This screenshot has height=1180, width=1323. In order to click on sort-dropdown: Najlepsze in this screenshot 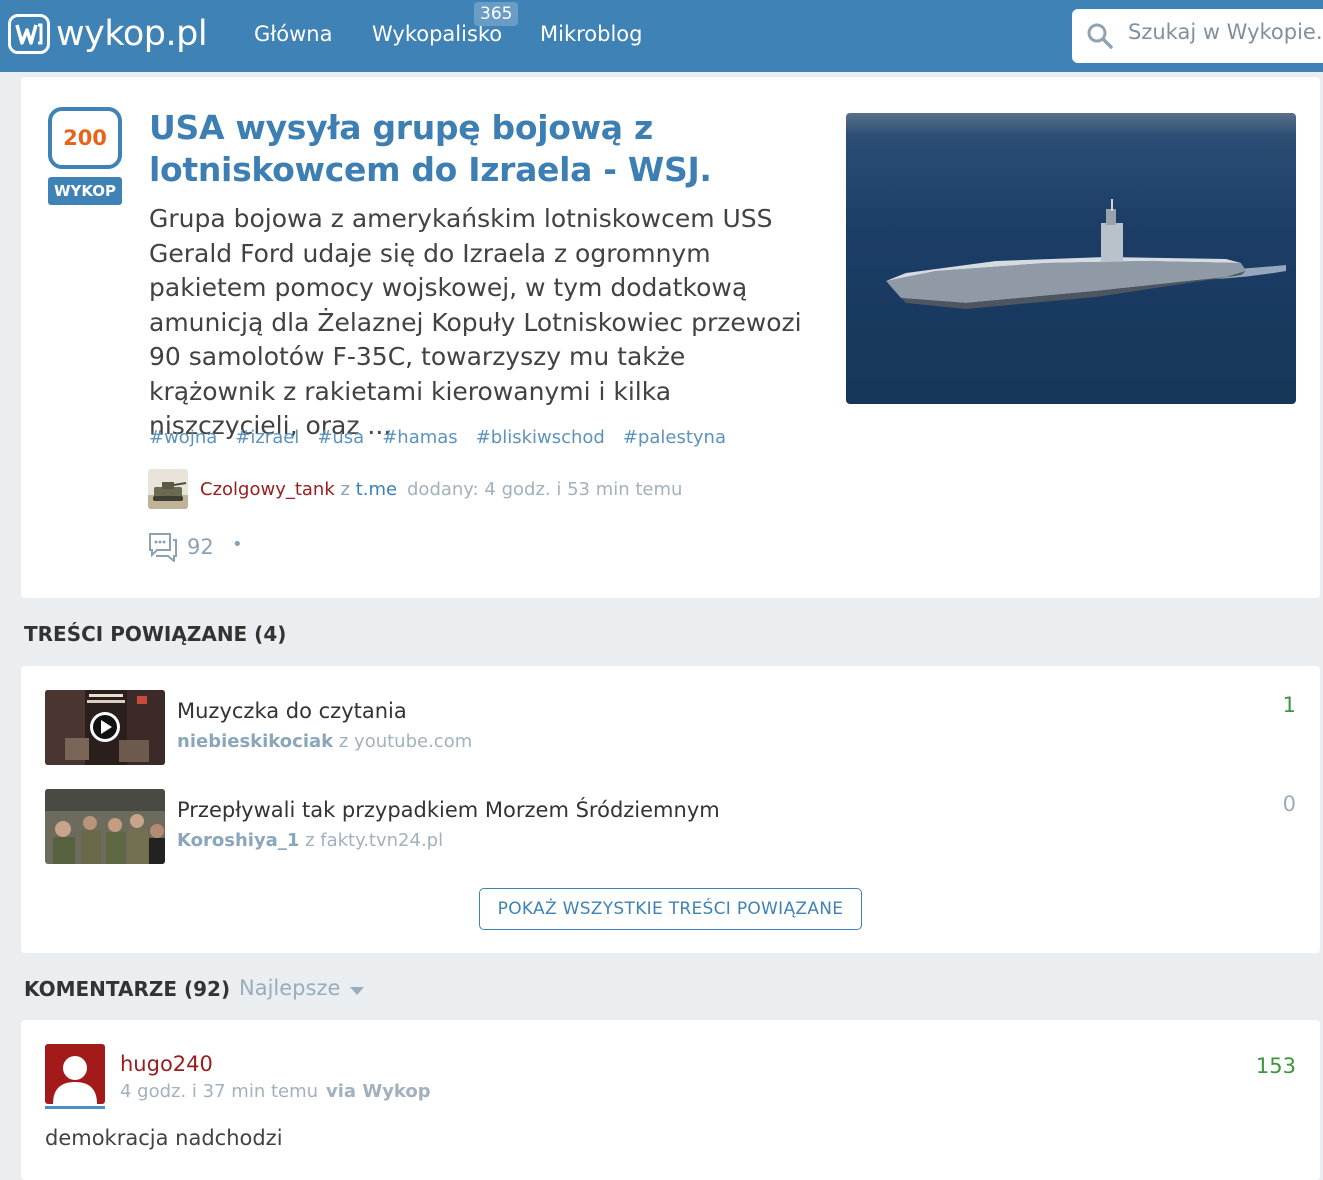, I will do `click(302, 988)`.